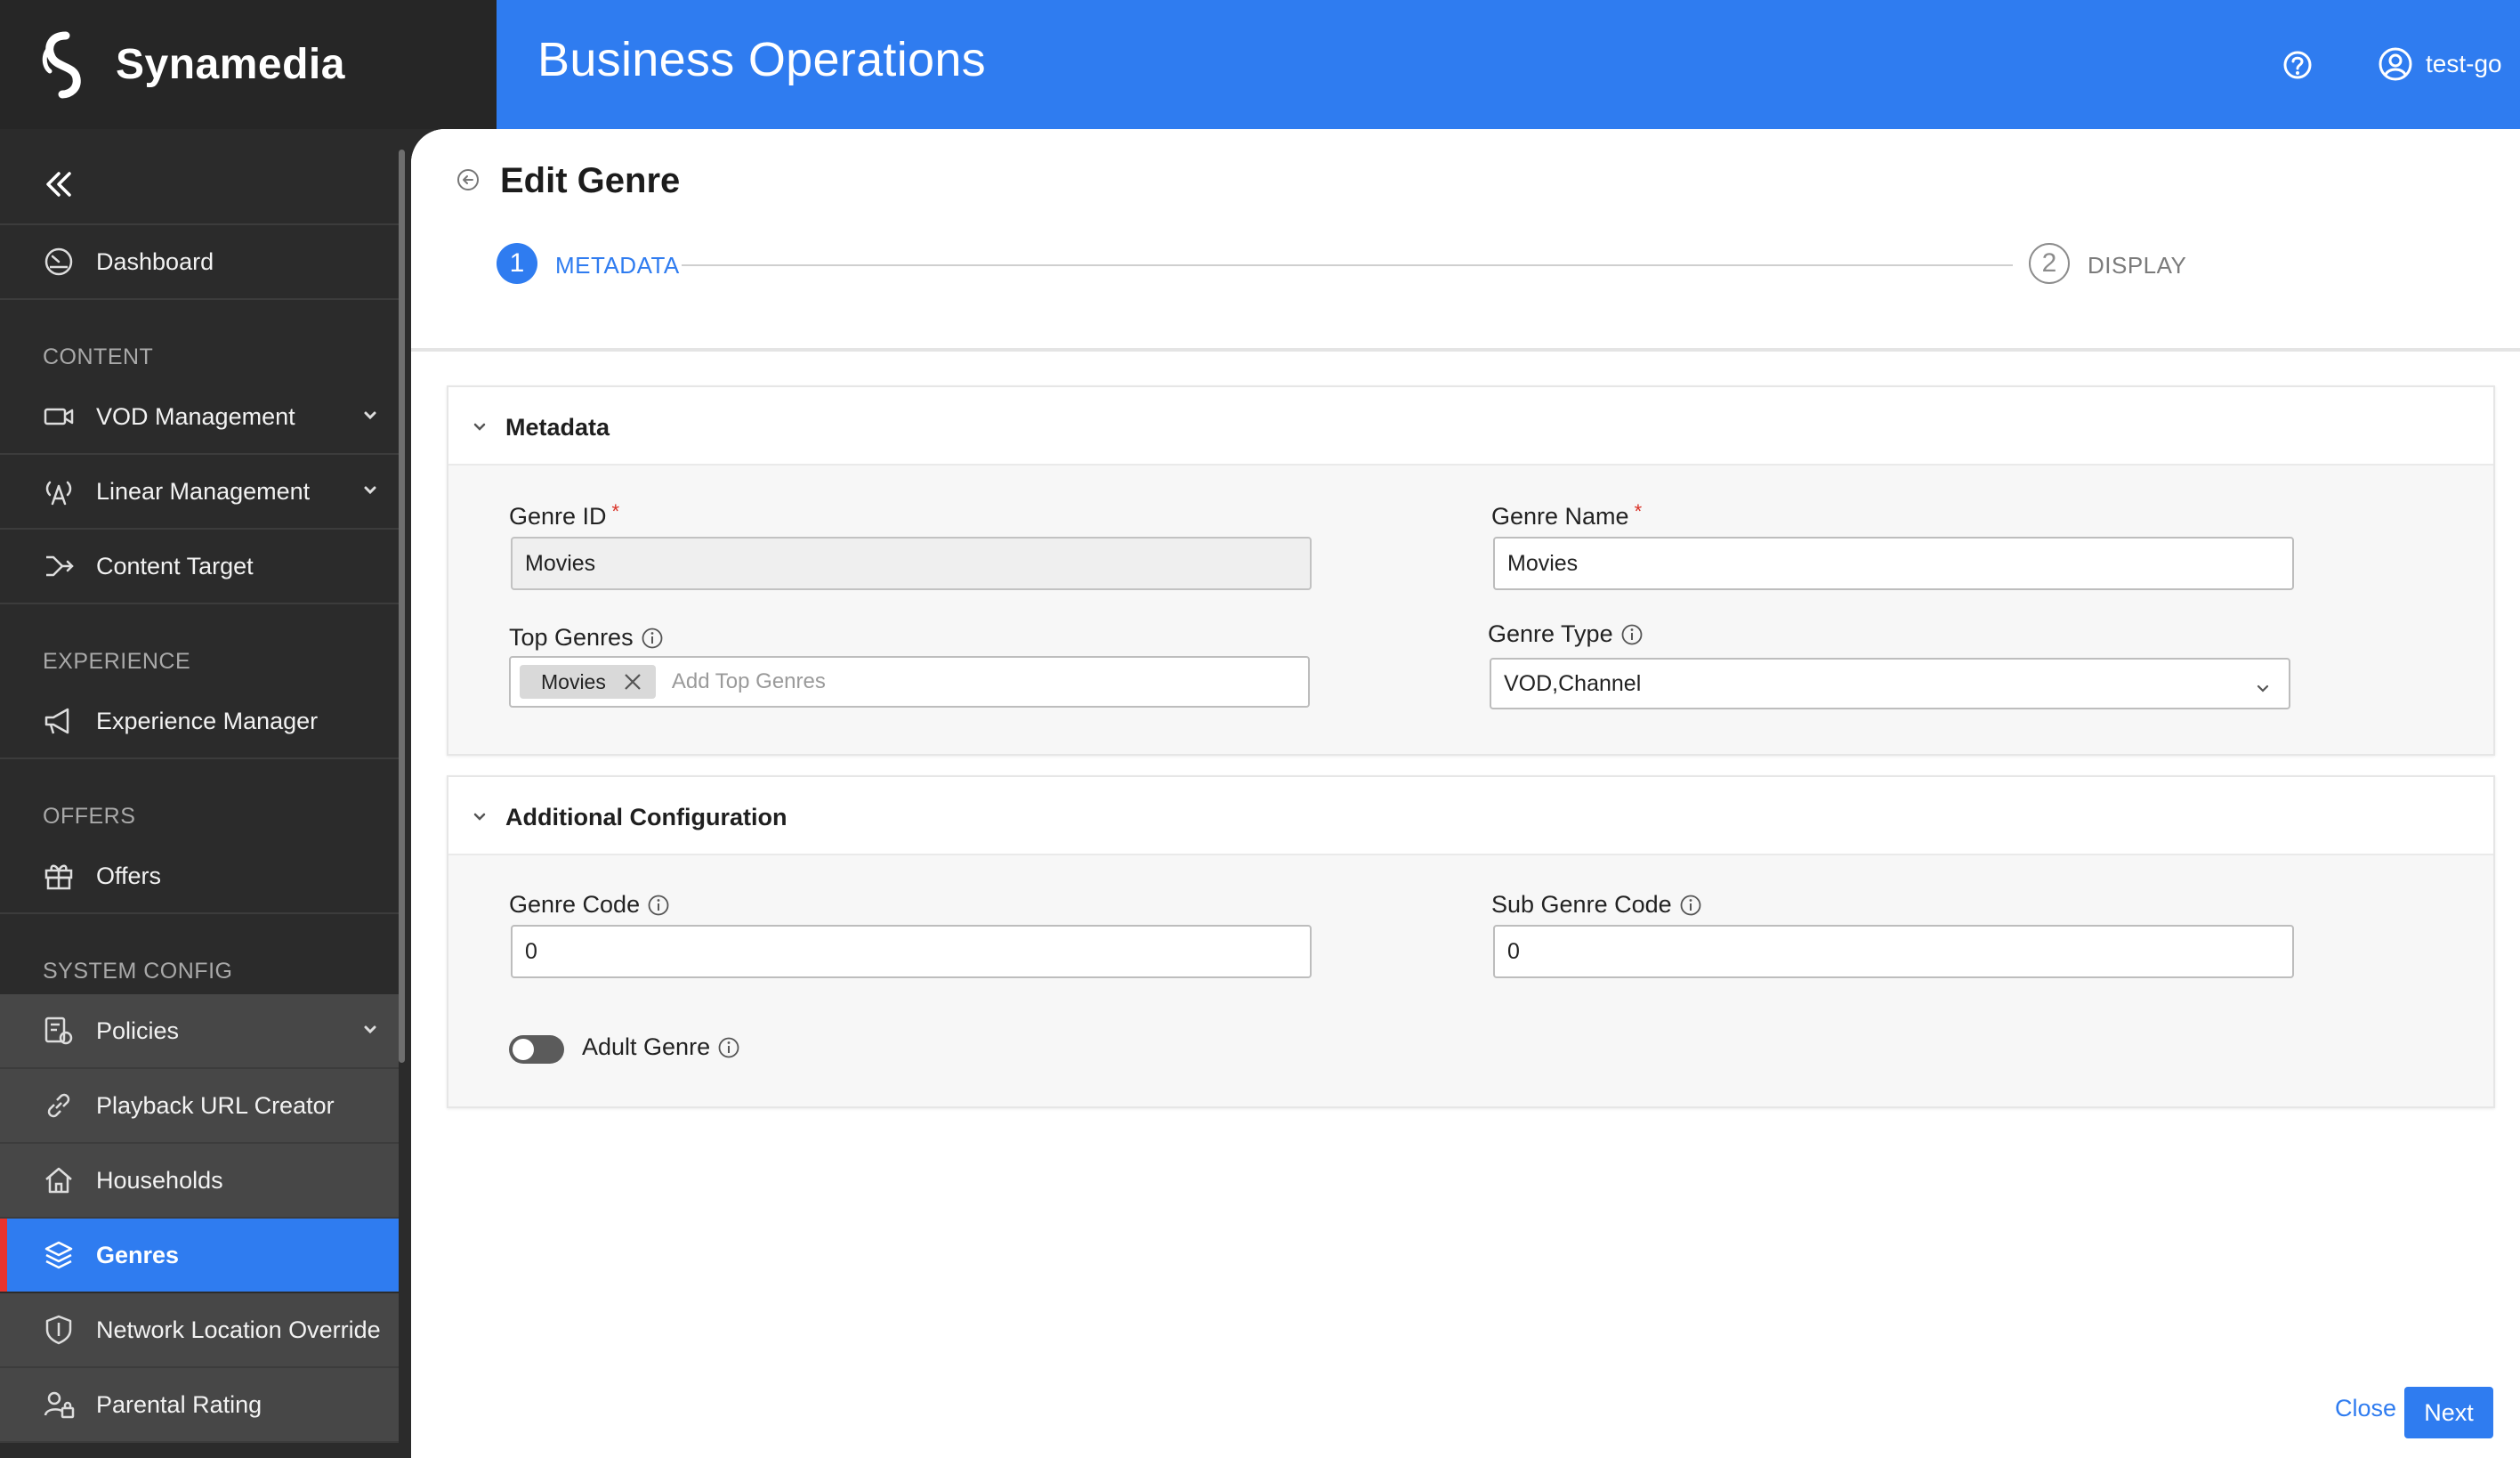  Describe the element at coordinates (59, 1031) in the screenshot. I see `policy-document-icon` at that location.